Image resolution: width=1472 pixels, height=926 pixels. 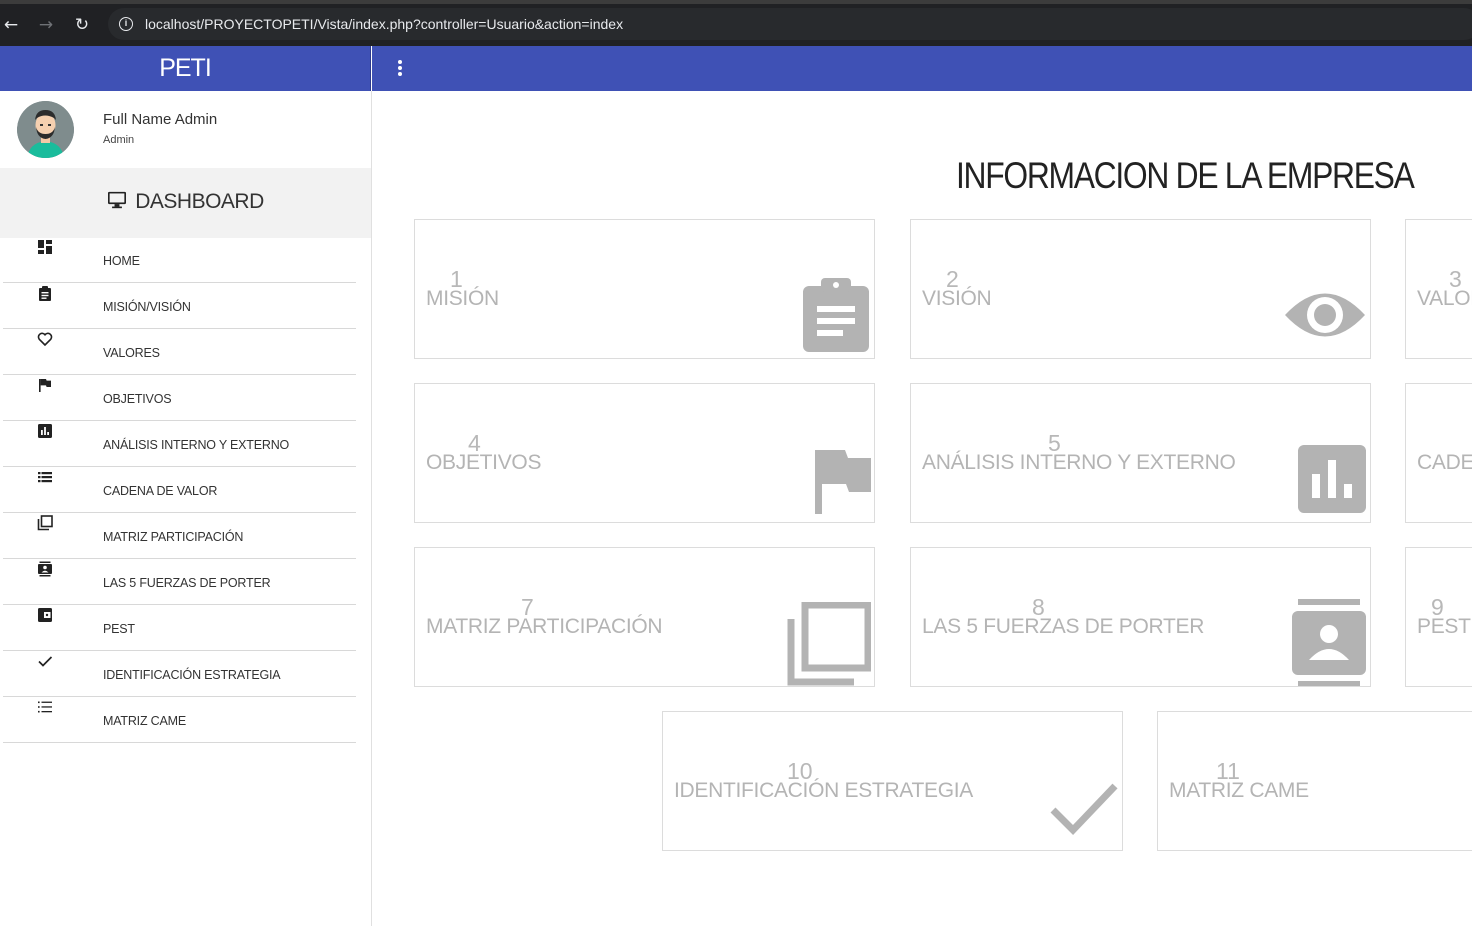 What do you see at coordinates (11, 25) in the screenshot?
I see `arrow-left-icon: ←` at bounding box center [11, 25].